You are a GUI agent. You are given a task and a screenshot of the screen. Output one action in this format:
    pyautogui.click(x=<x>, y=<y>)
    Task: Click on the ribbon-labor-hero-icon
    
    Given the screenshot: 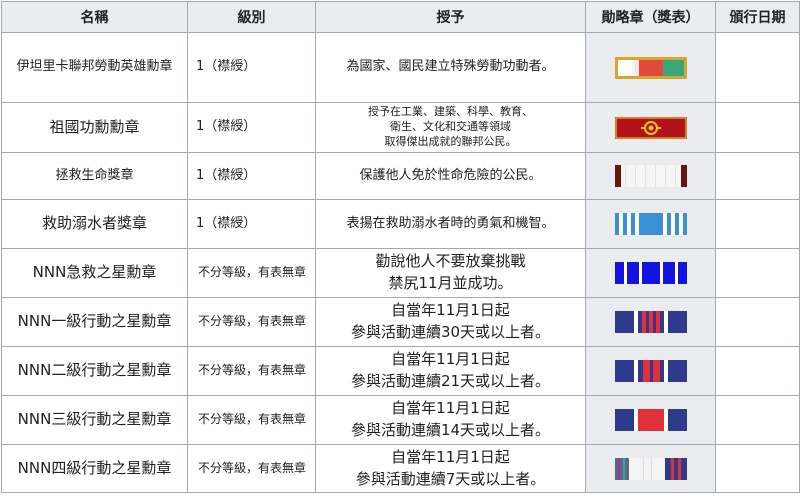 What is the action you would take?
    pyautogui.click(x=650, y=67)
    